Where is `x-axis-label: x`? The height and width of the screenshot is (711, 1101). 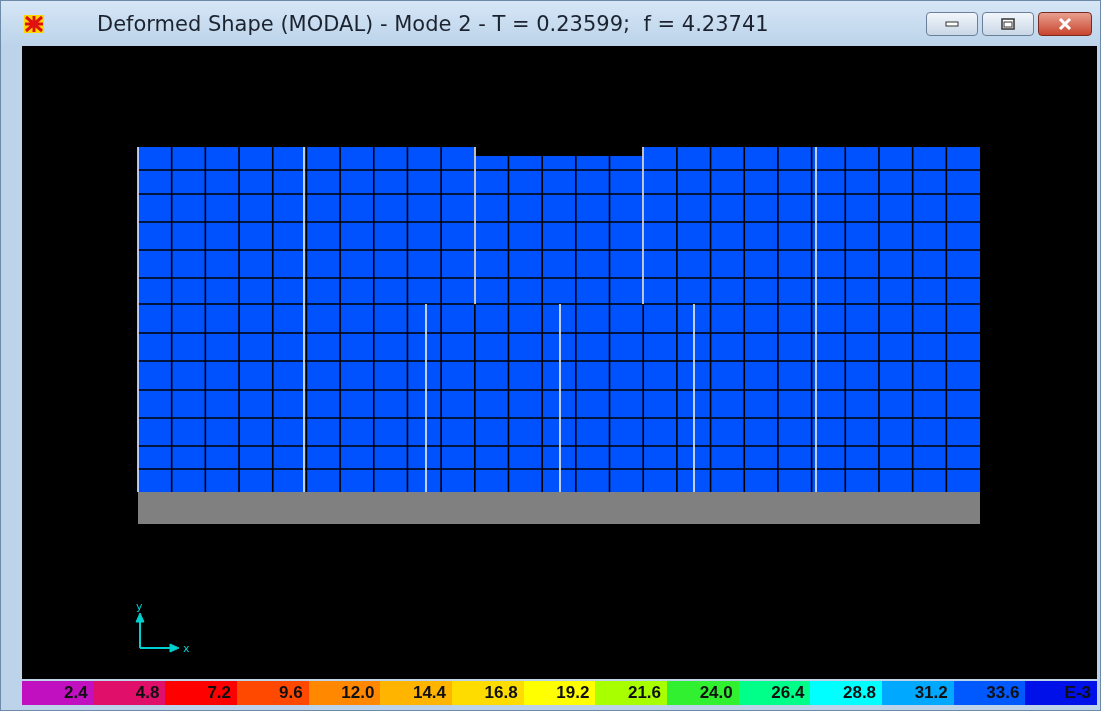
x-axis-label: x is located at coordinates (186, 648).